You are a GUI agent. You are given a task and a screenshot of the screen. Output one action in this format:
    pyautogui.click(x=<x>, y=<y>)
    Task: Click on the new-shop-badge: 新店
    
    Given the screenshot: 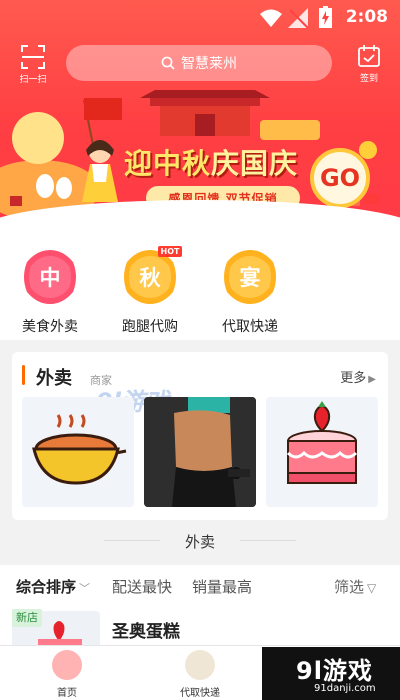 What is the action you would take?
    pyautogui.click(x=27, y=618)
    